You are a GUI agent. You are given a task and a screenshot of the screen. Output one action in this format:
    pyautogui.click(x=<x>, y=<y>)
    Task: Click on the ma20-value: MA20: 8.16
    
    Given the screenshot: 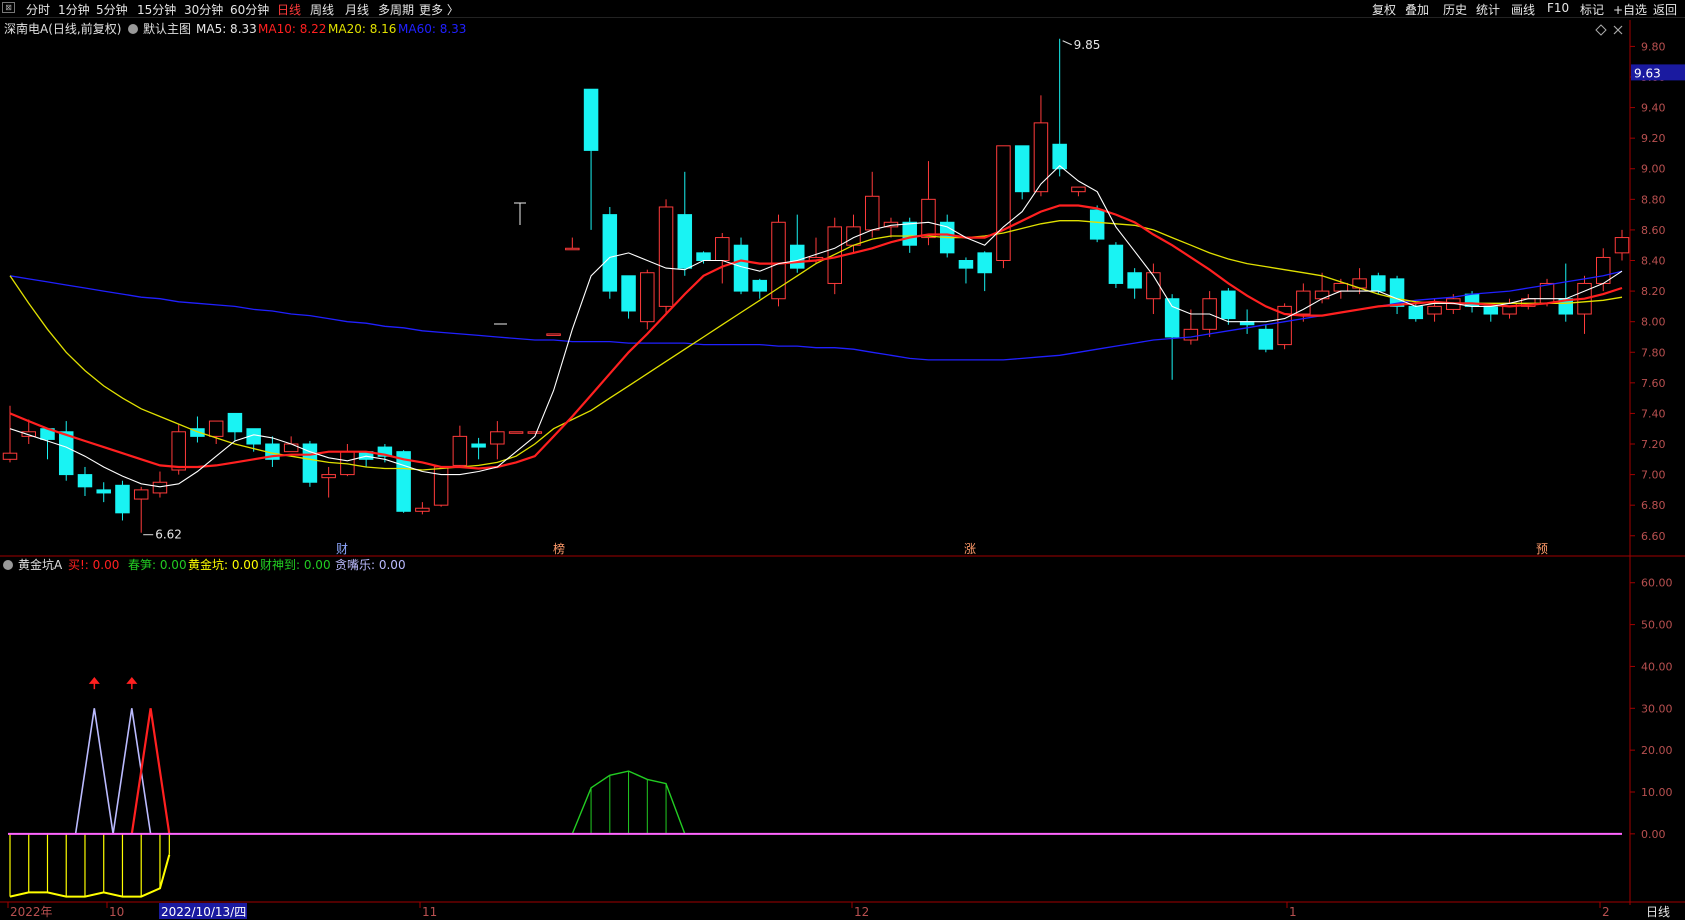 What is the action you would take?
    pyautogui.click(x=362, y=29)
    